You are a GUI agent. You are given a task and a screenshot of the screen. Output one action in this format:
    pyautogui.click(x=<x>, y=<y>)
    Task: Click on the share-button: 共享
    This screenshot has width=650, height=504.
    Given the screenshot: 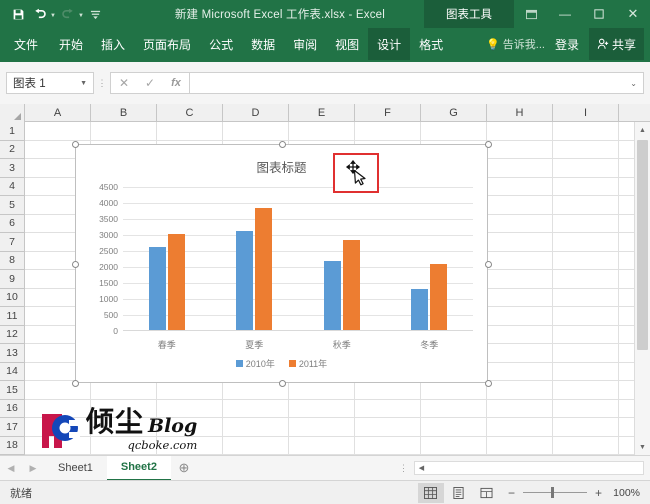 What is the action you would take?
    pyautogui.click(x=616, y=44)
    